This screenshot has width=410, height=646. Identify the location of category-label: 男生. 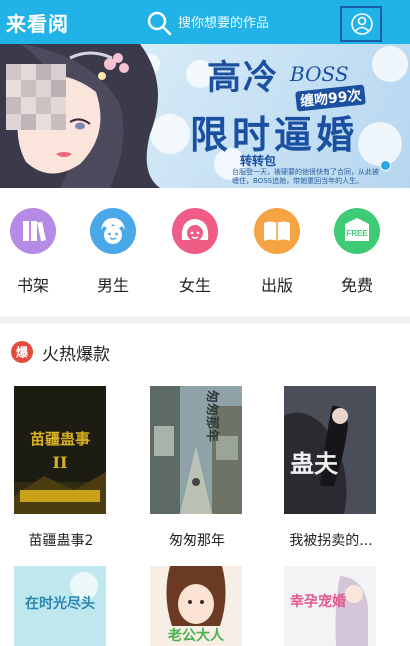
(112, 285).